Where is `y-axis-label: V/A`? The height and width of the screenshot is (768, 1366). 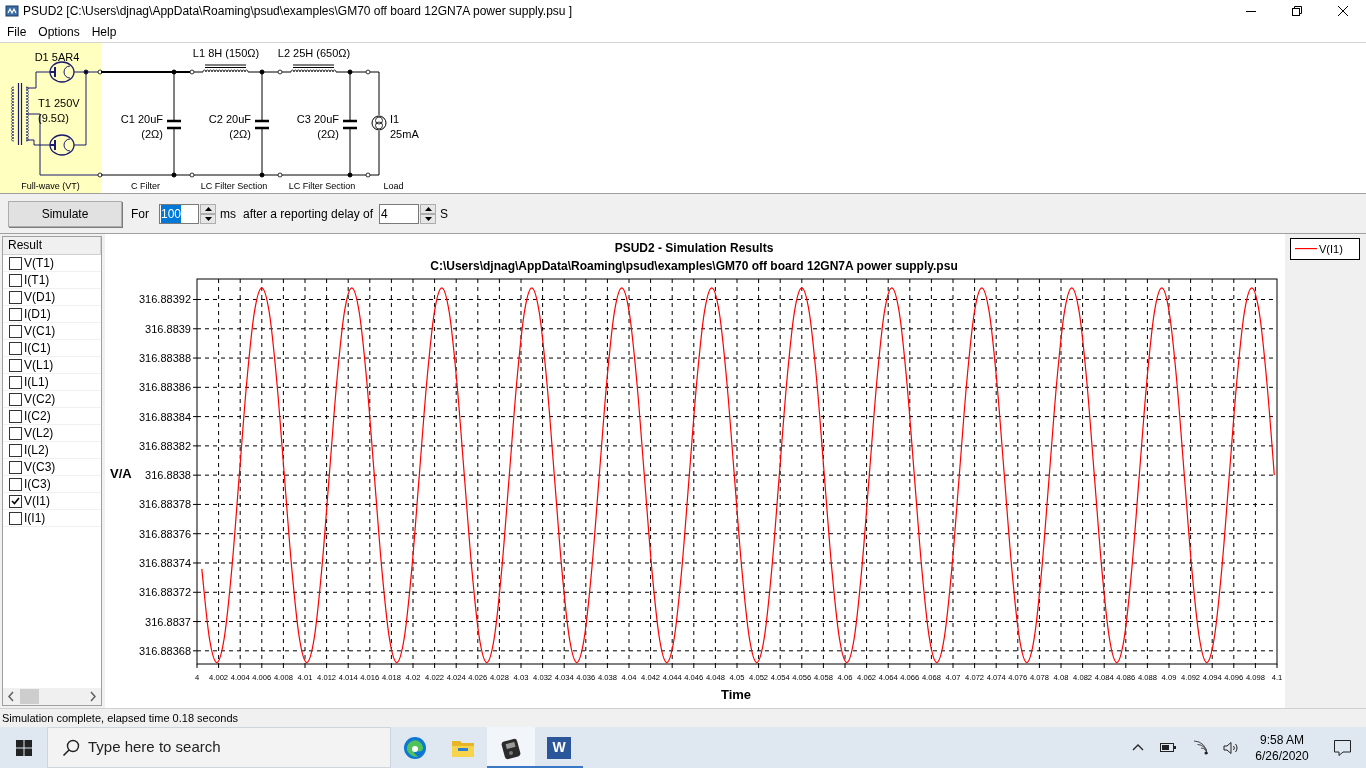
y-axis-label: V/A is located at coordinates (121, 473).